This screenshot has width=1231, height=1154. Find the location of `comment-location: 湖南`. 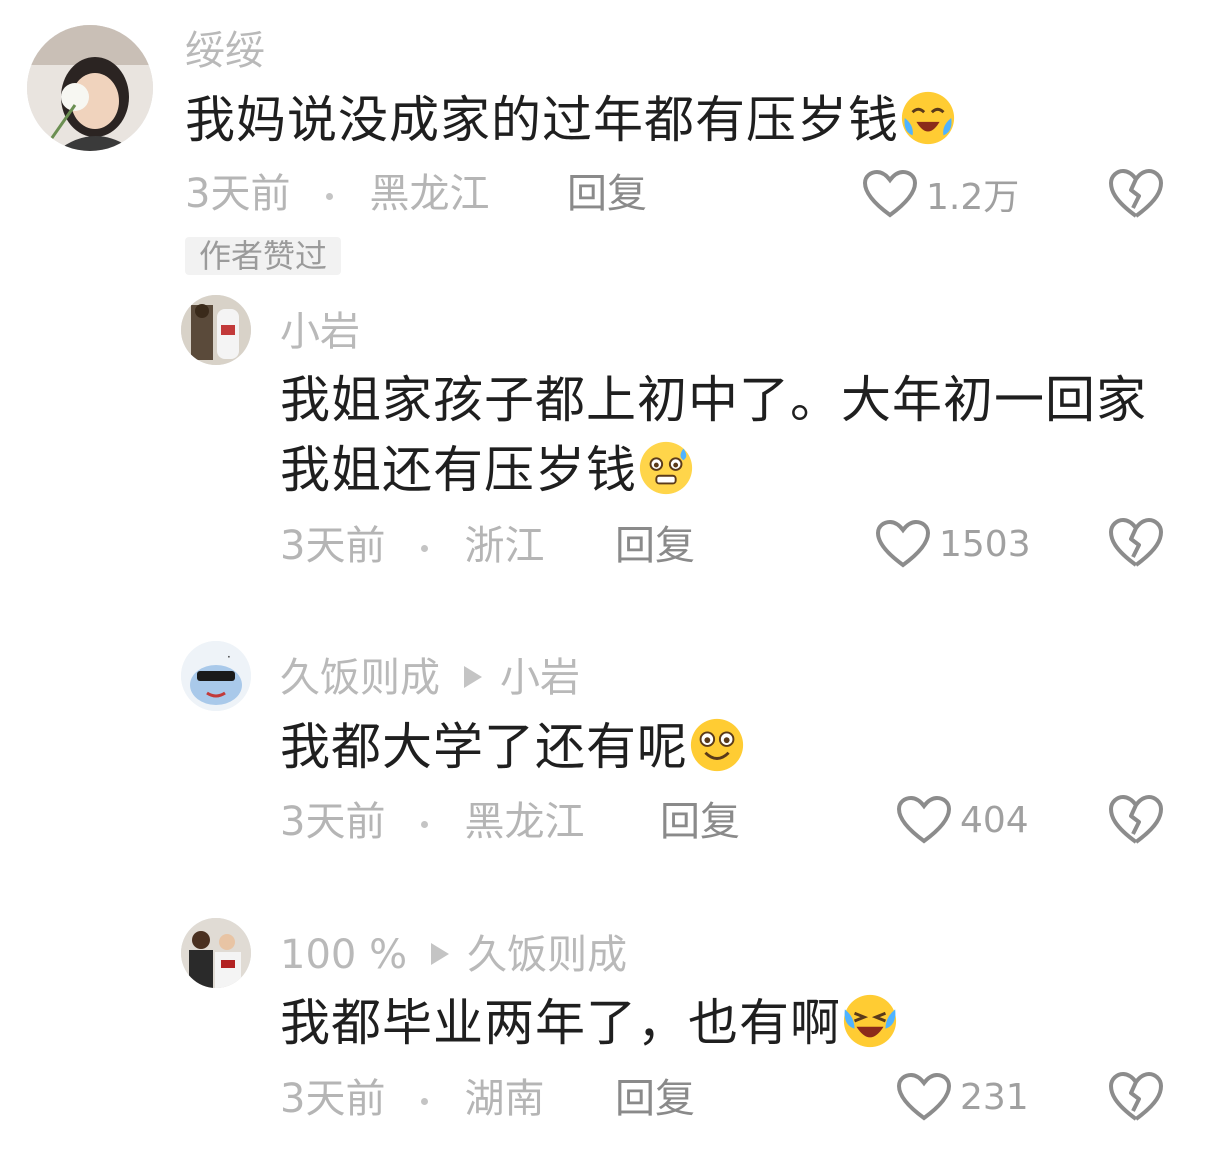

comment-location: 湖南 is located at coordinates (504, 1099).